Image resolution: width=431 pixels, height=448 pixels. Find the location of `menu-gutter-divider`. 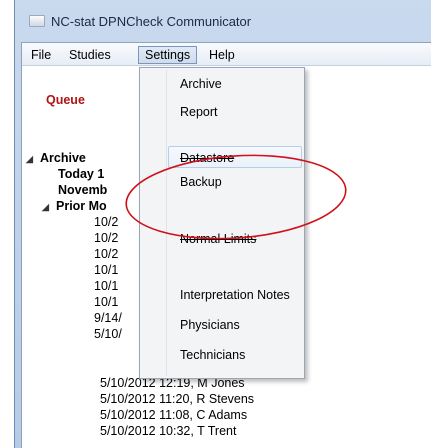

menu-gutter-divider is located at coordinates (166, 223).